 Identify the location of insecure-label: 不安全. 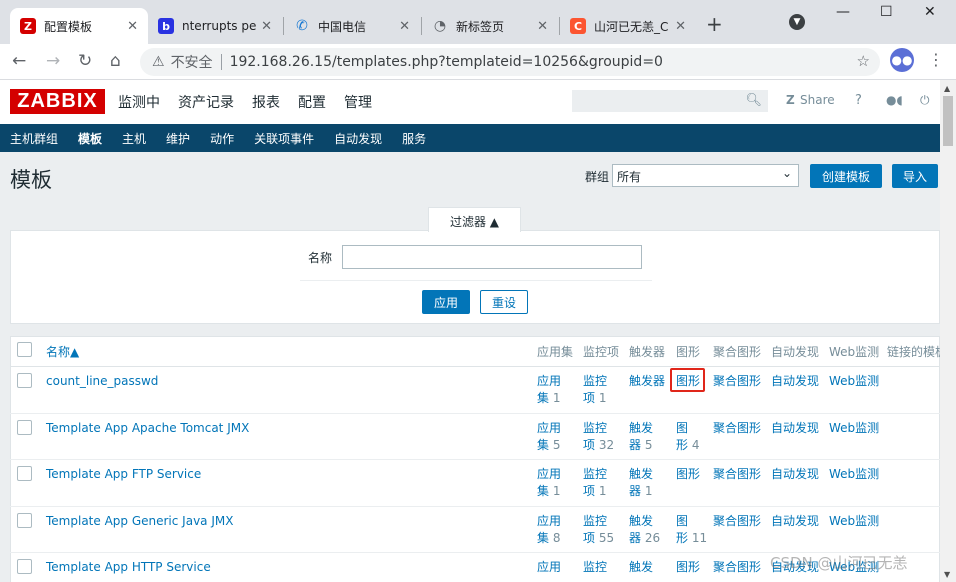
(192, 62).